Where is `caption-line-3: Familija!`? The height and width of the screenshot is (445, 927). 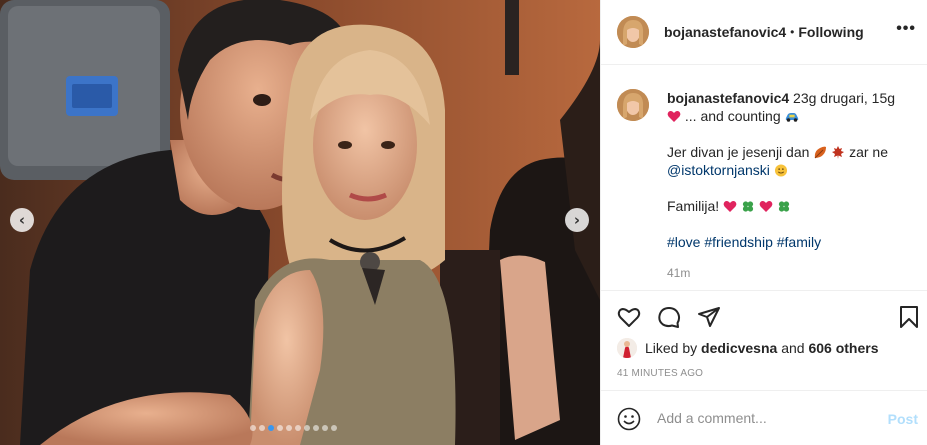 caption-line-3: Familija! is located at coordinates (693, 206).